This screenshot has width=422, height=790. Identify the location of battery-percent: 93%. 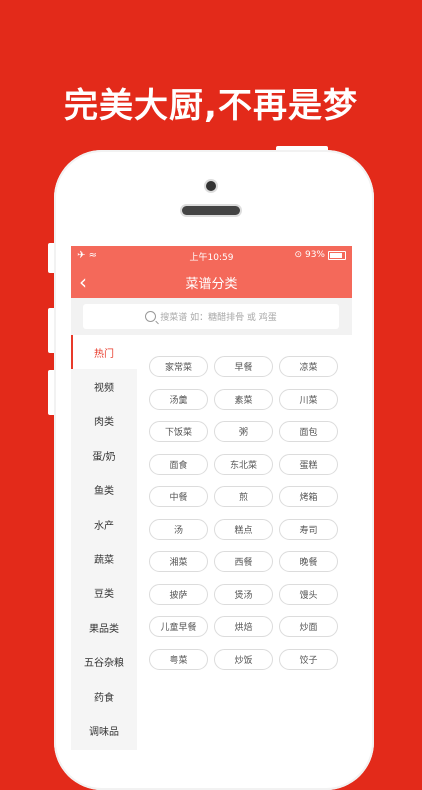
(314, 255).